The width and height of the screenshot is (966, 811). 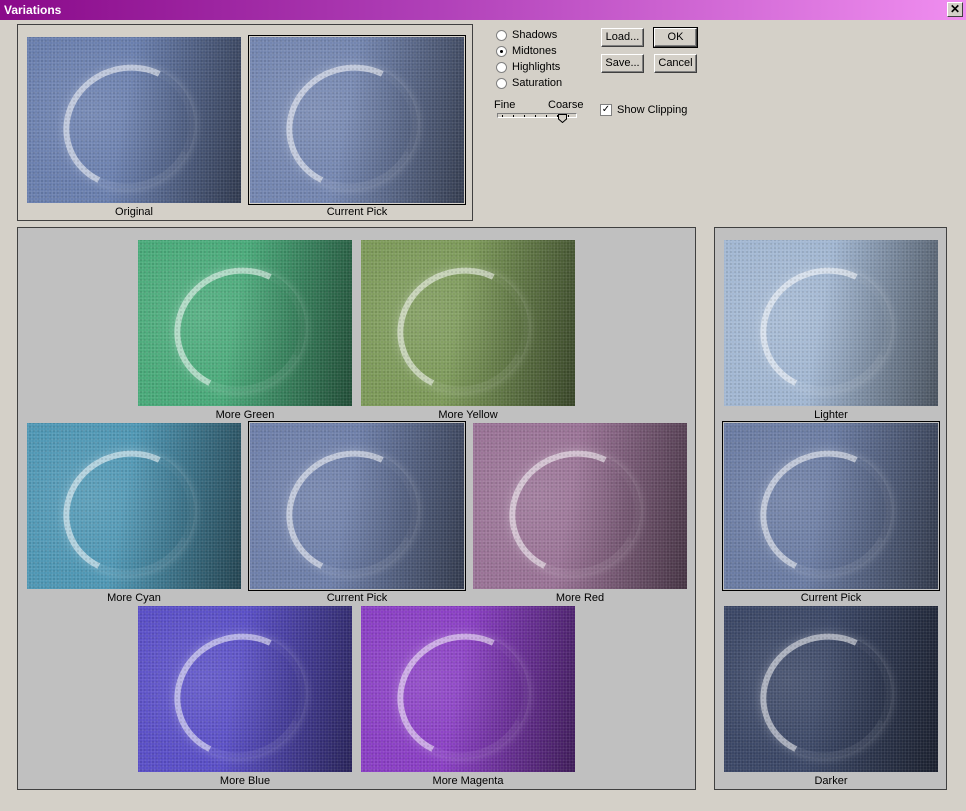 What do you see at coordinates (468, 415) in the screenshot?
I see `more-yellow-label: More Yellow` at bounding box center [468, 415].